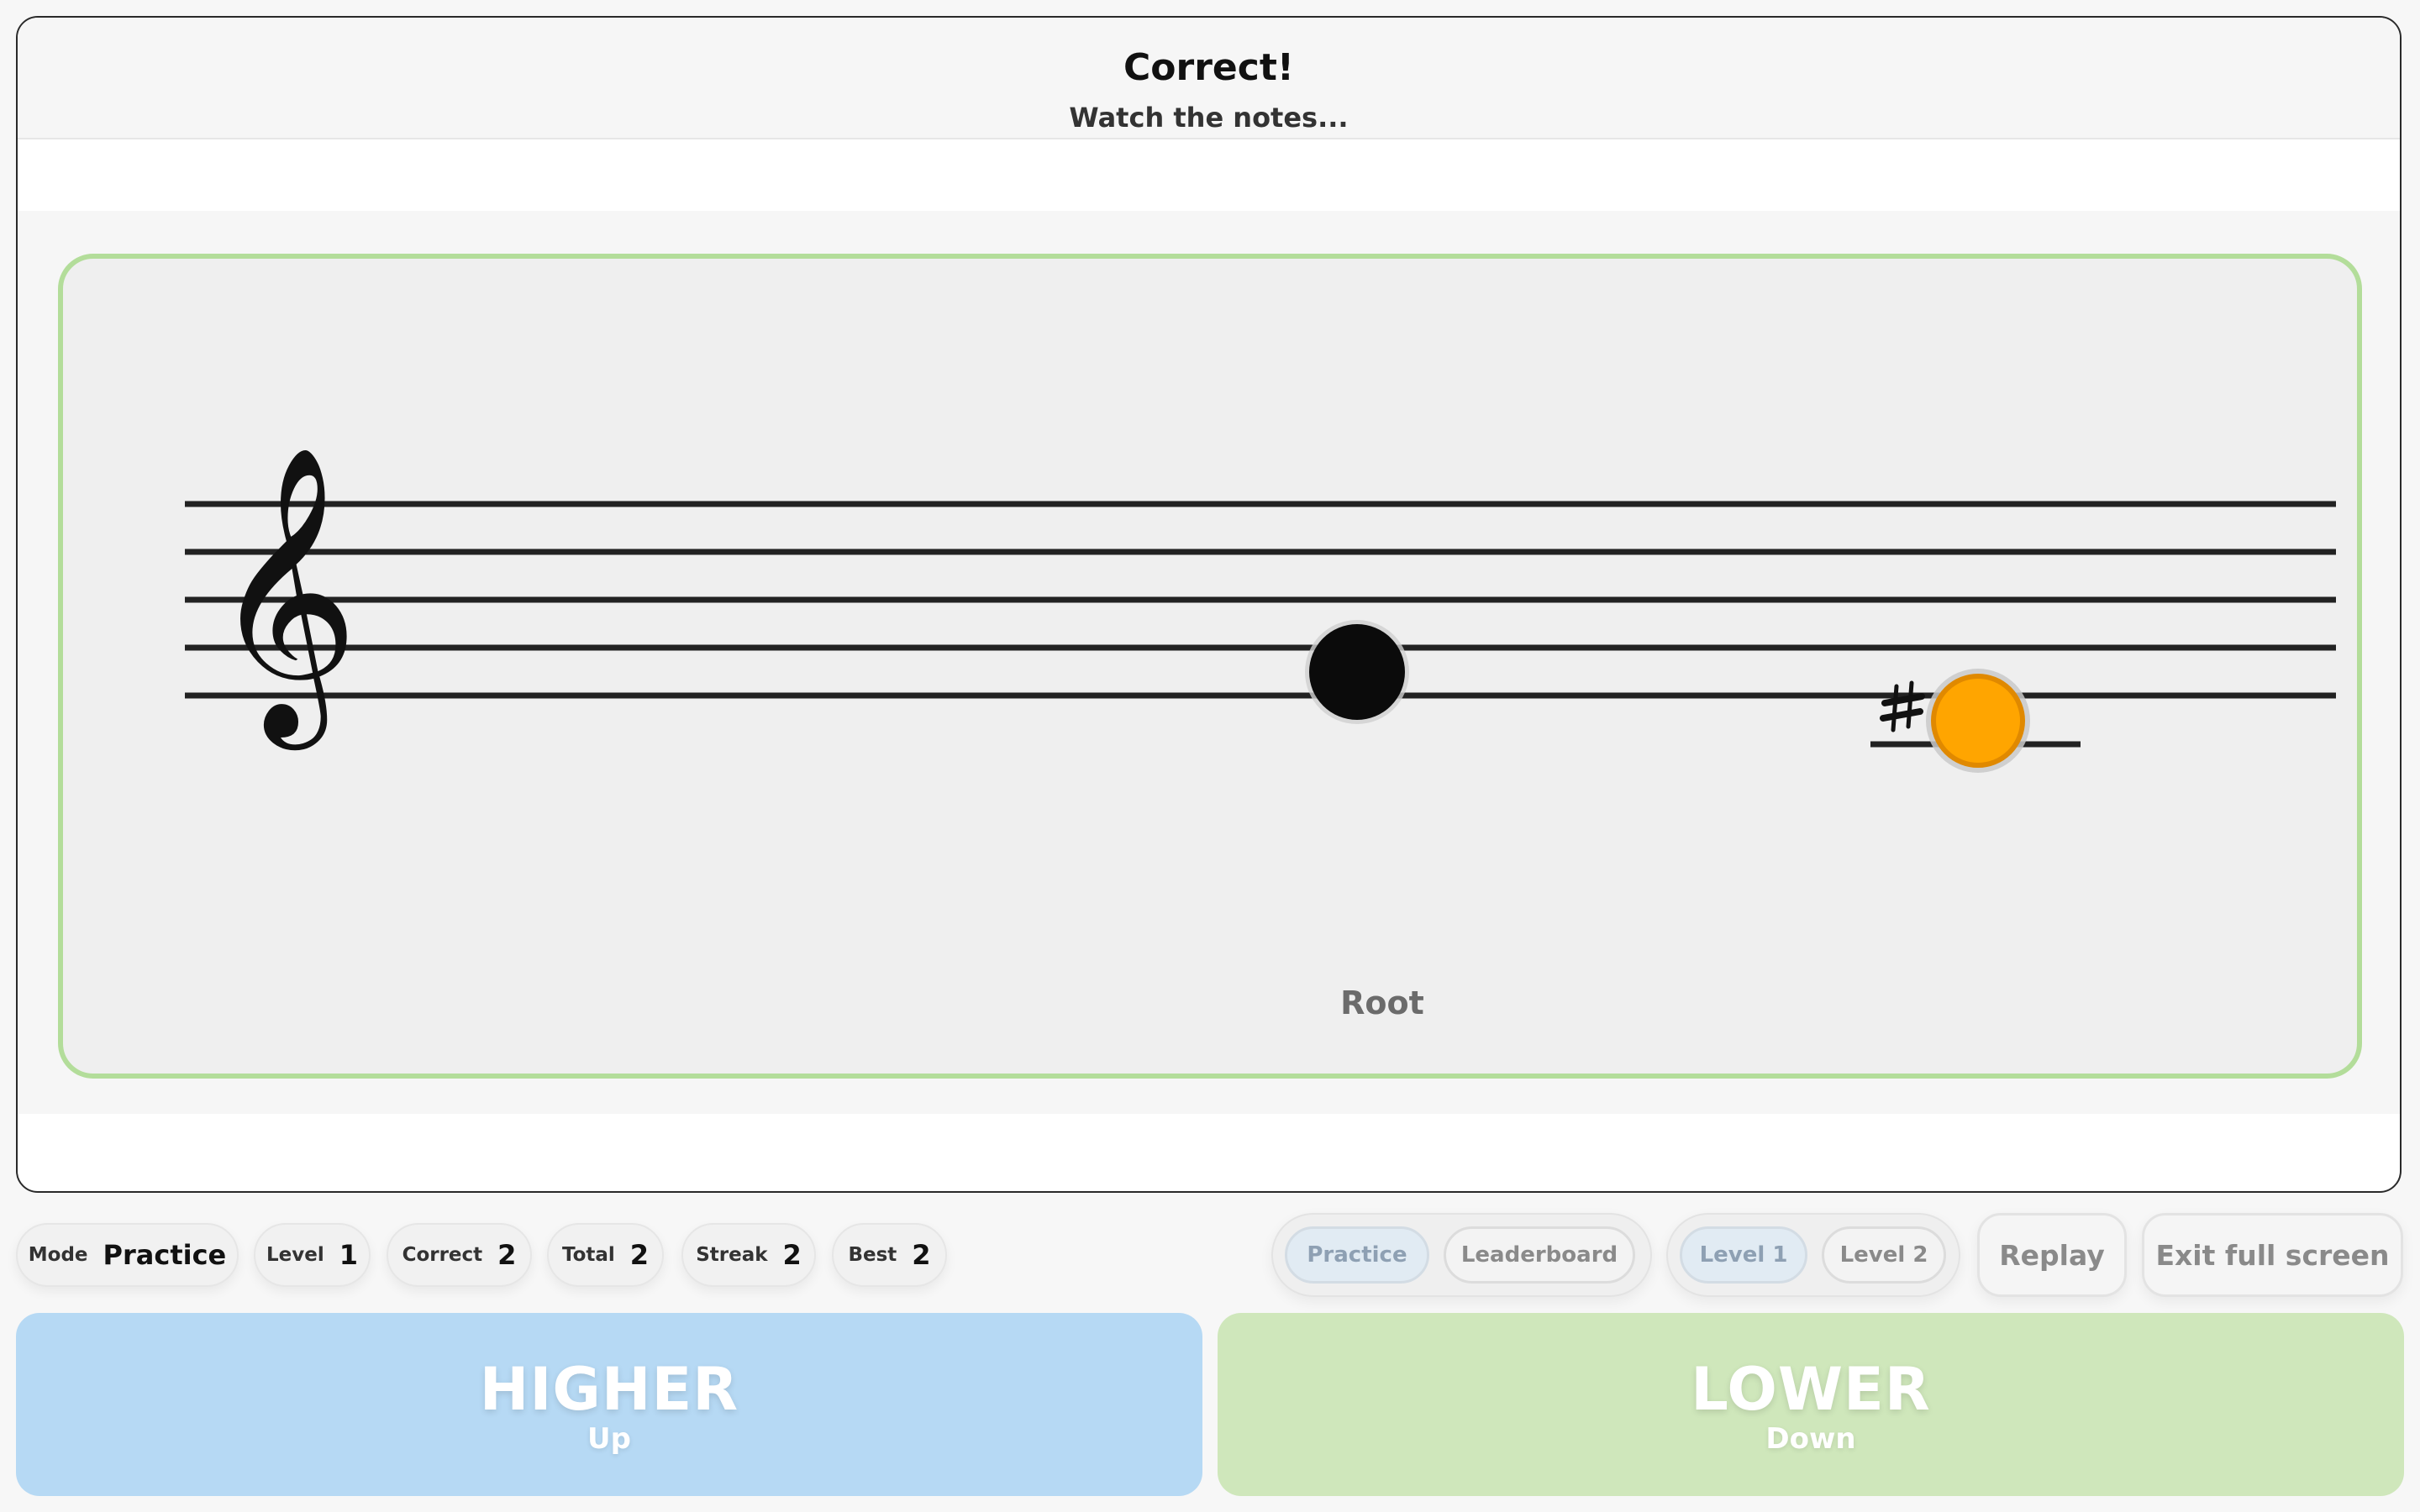  Describe the element at coordinates (1382, 1002) in the screenshot. I see `root-label: Root` at that location.